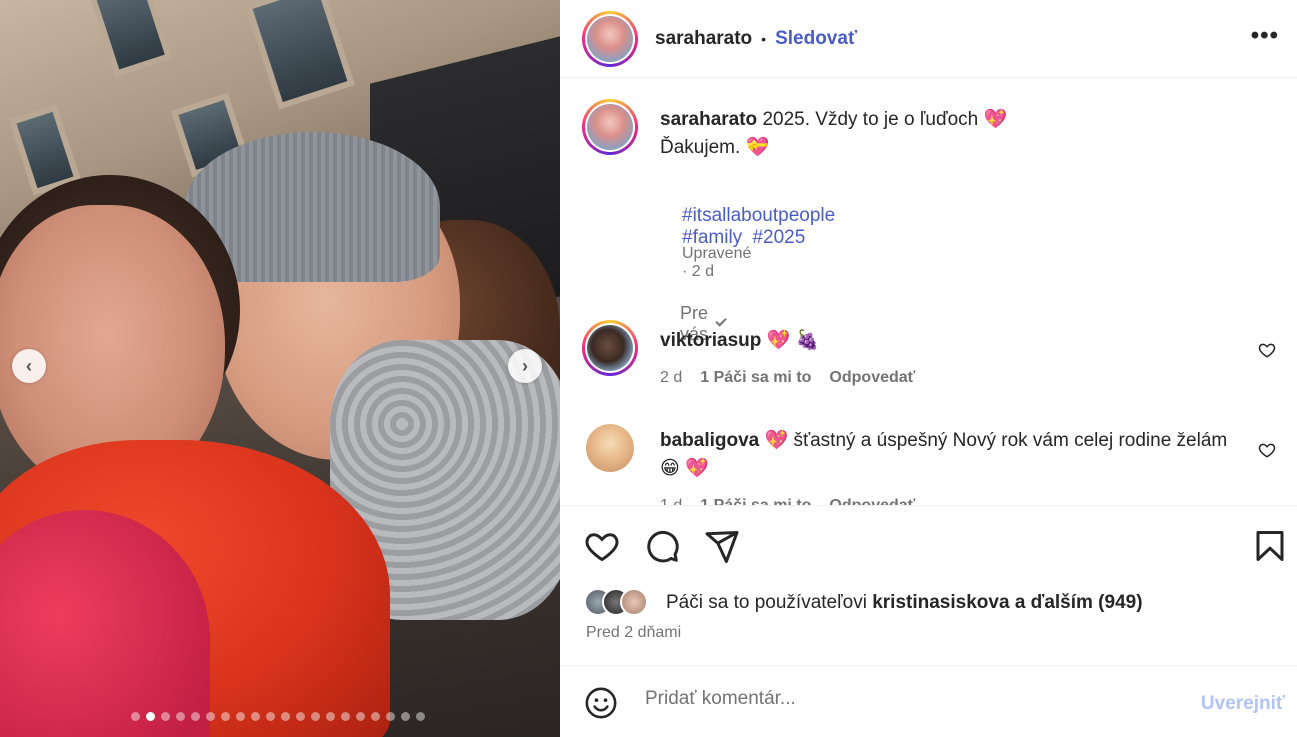 This screenshot has height=737, width=1297. Describe the element at coordinates (616, 602) in the screenshot. I see `likers-avatars` at that location.